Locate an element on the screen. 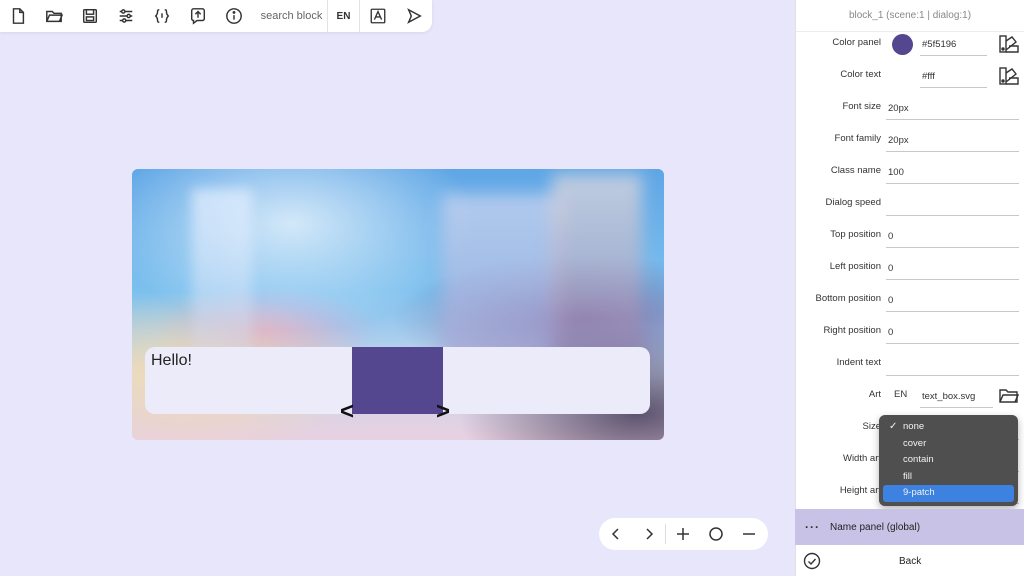 The image size is (1024, 576). color-text-label: Color text is located at coordinates (860, 74).